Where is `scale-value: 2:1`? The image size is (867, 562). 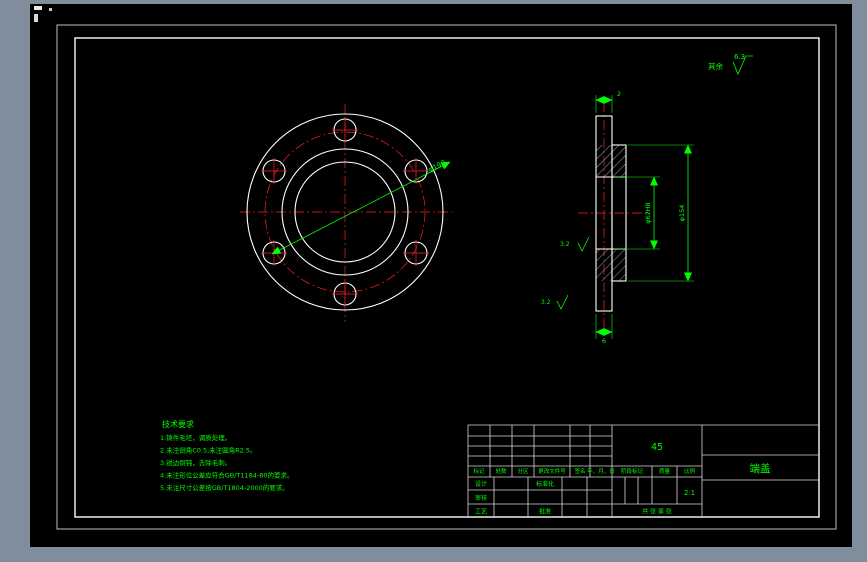
scale-value: 2:1 is located at coordinates (689, 493).